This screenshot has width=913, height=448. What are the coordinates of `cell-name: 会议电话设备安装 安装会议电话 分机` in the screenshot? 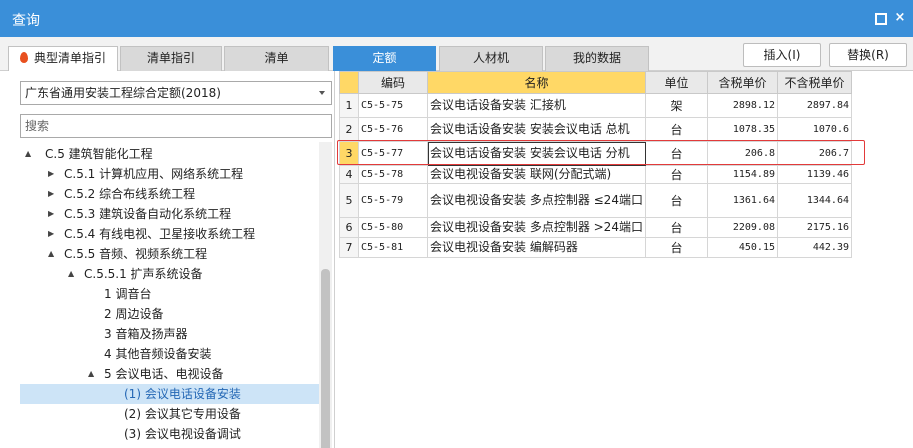 It's located at (536, 153).